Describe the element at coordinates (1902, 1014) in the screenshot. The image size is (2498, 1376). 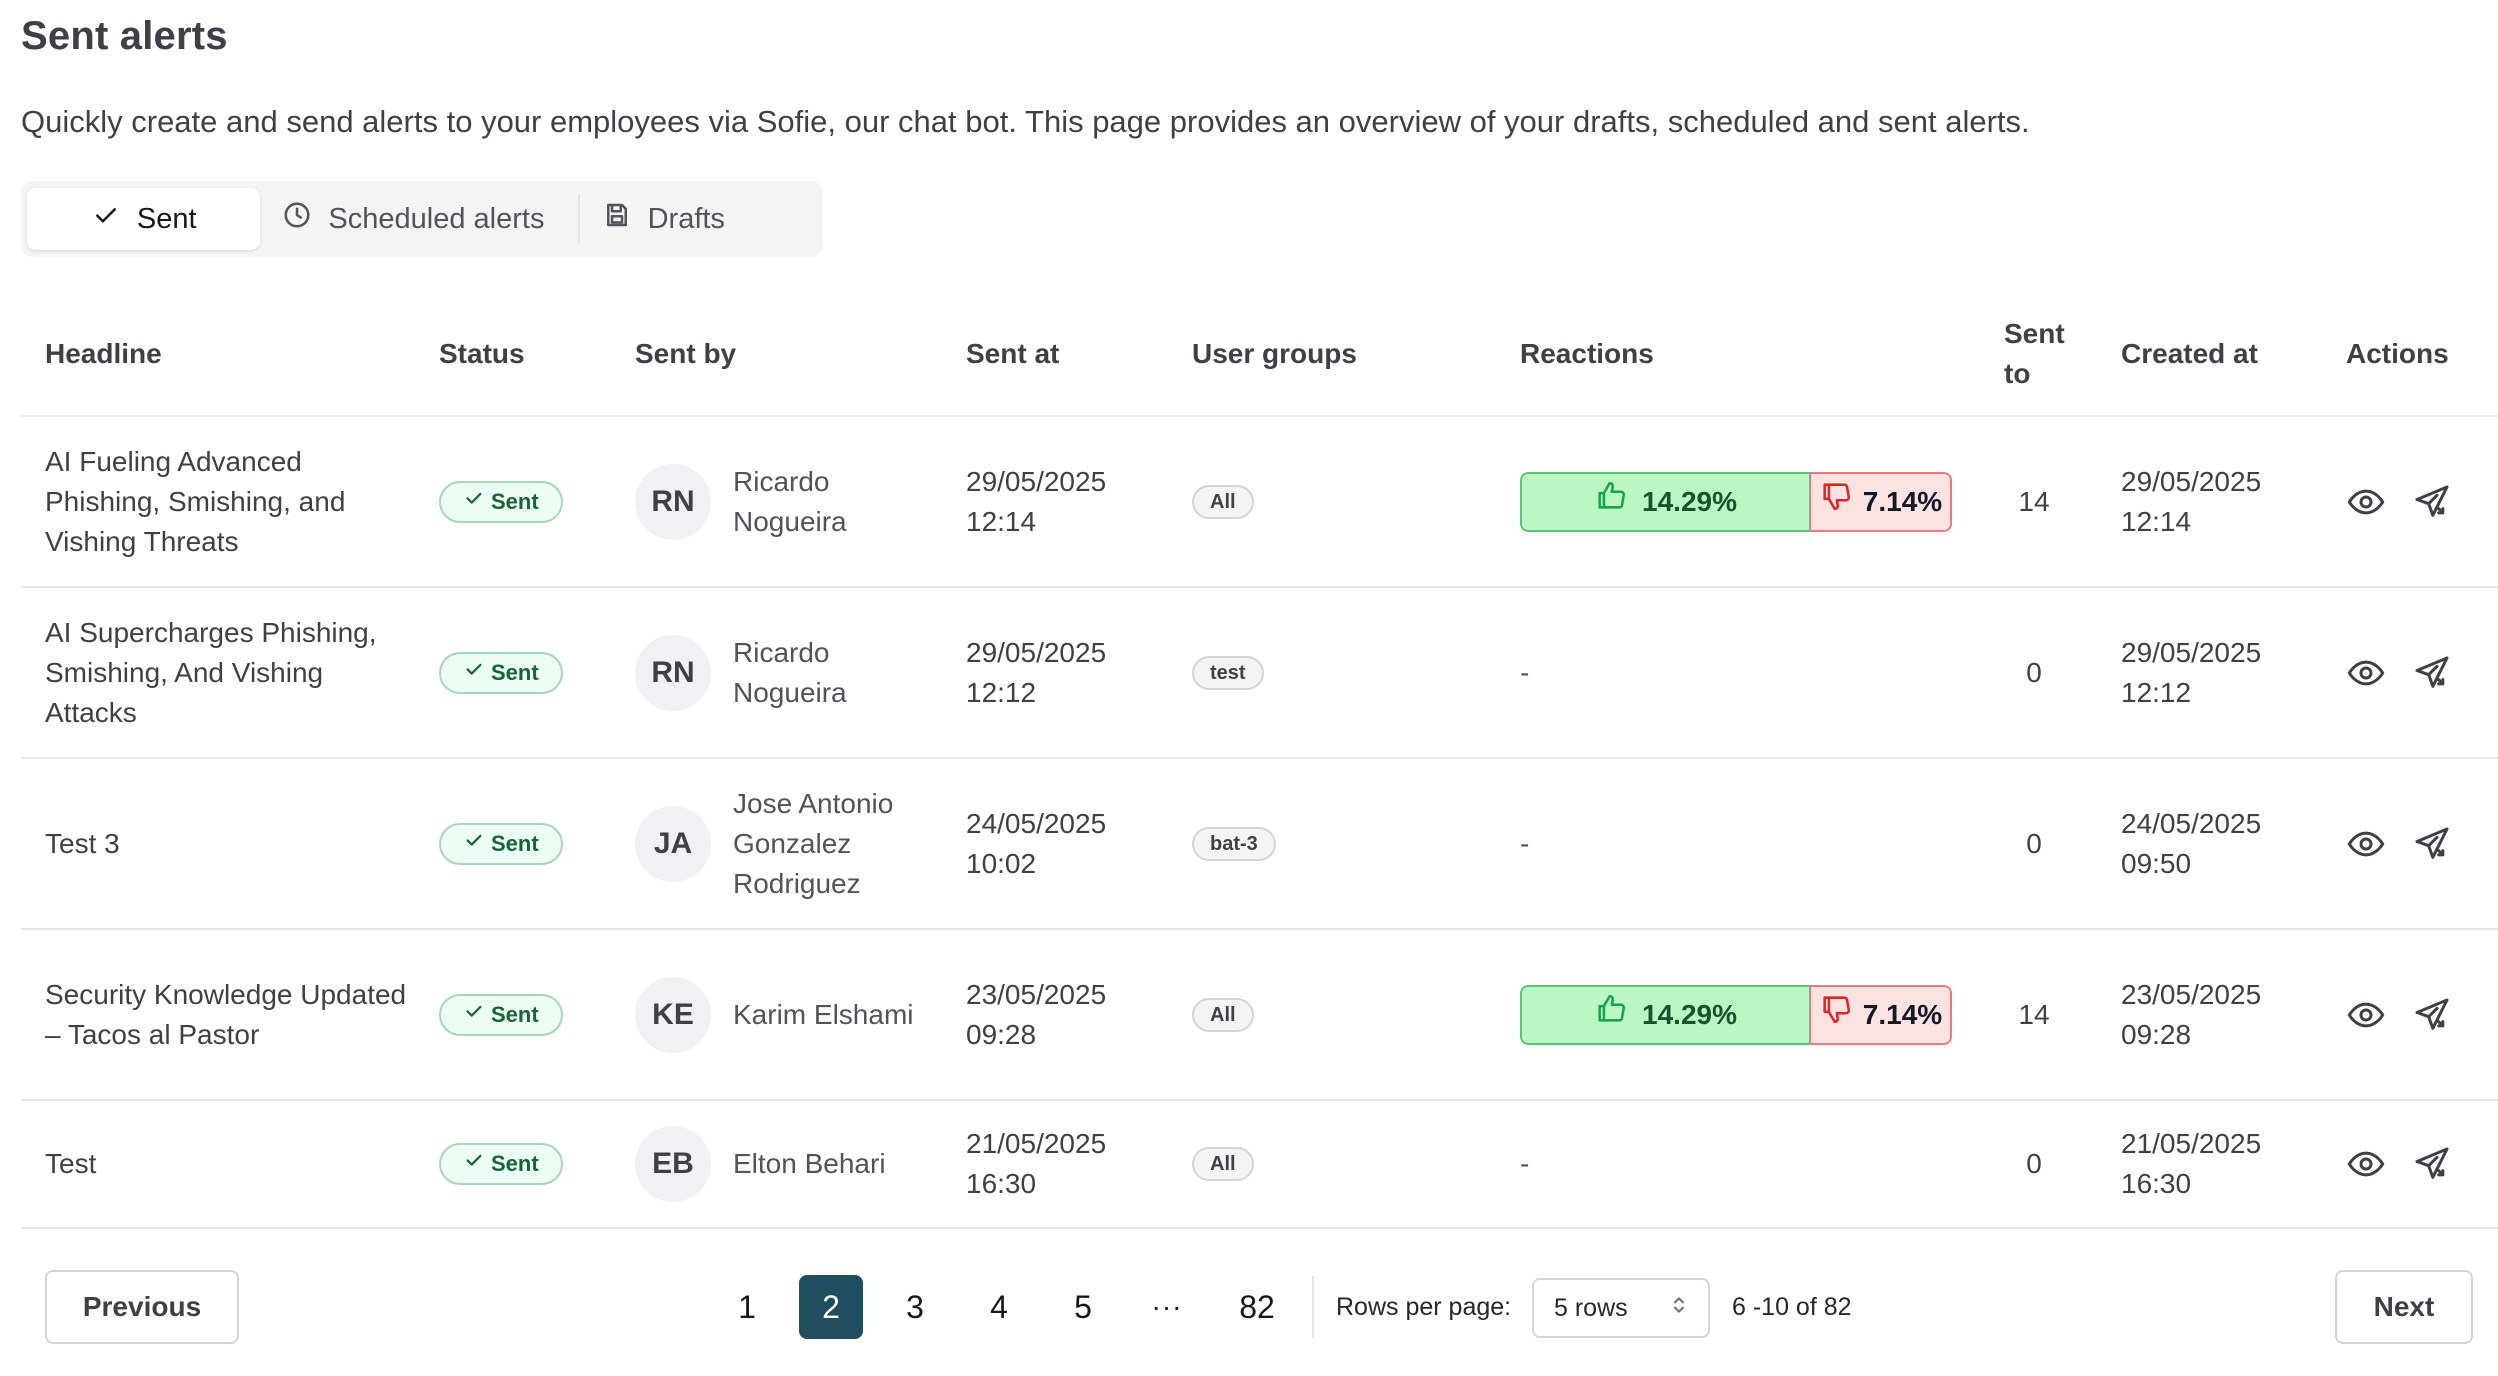
I see `reaction-negative-value: 7.14%` at that location.